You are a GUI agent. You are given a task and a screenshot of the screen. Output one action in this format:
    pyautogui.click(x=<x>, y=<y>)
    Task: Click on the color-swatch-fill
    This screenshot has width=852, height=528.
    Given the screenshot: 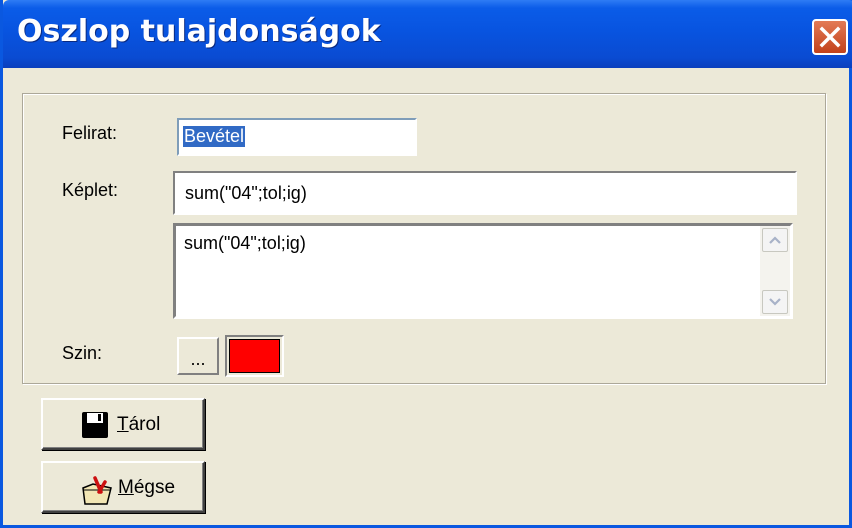 What is the action you would take?
    pyautogui.click(x=254, y=356)
    